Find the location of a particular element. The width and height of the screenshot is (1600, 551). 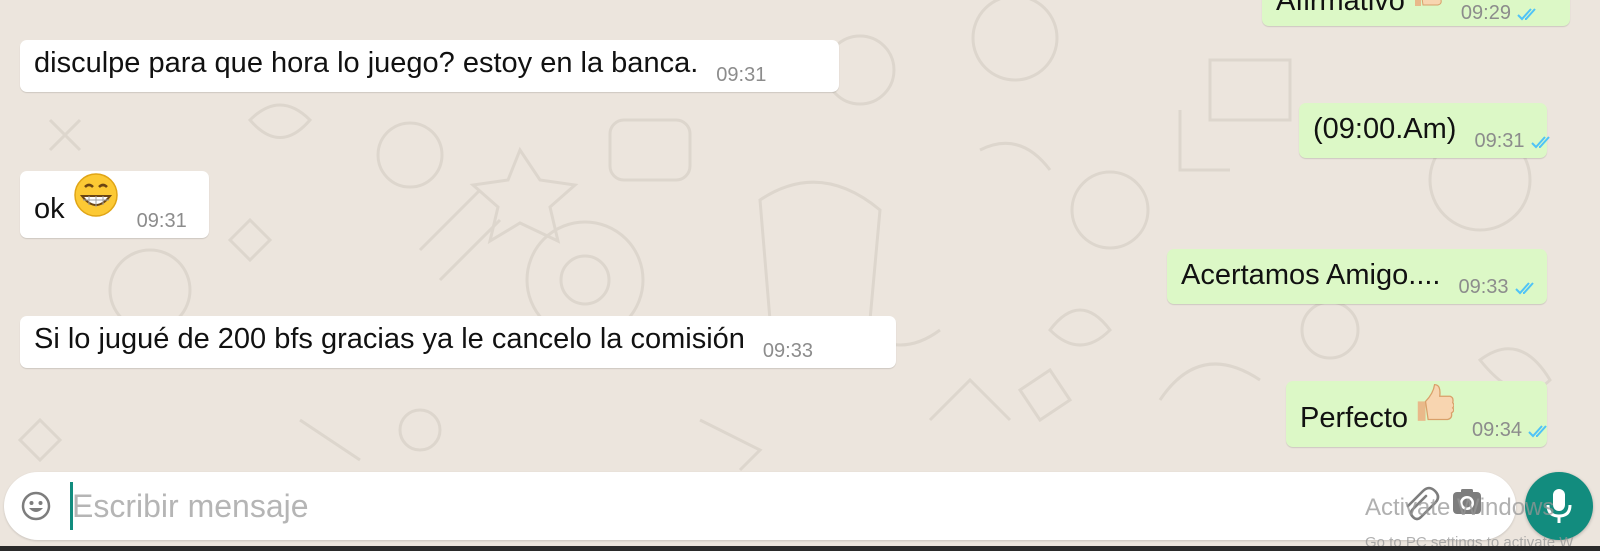

grinning-face-emoji-icon is located at coordinates (96, 199).